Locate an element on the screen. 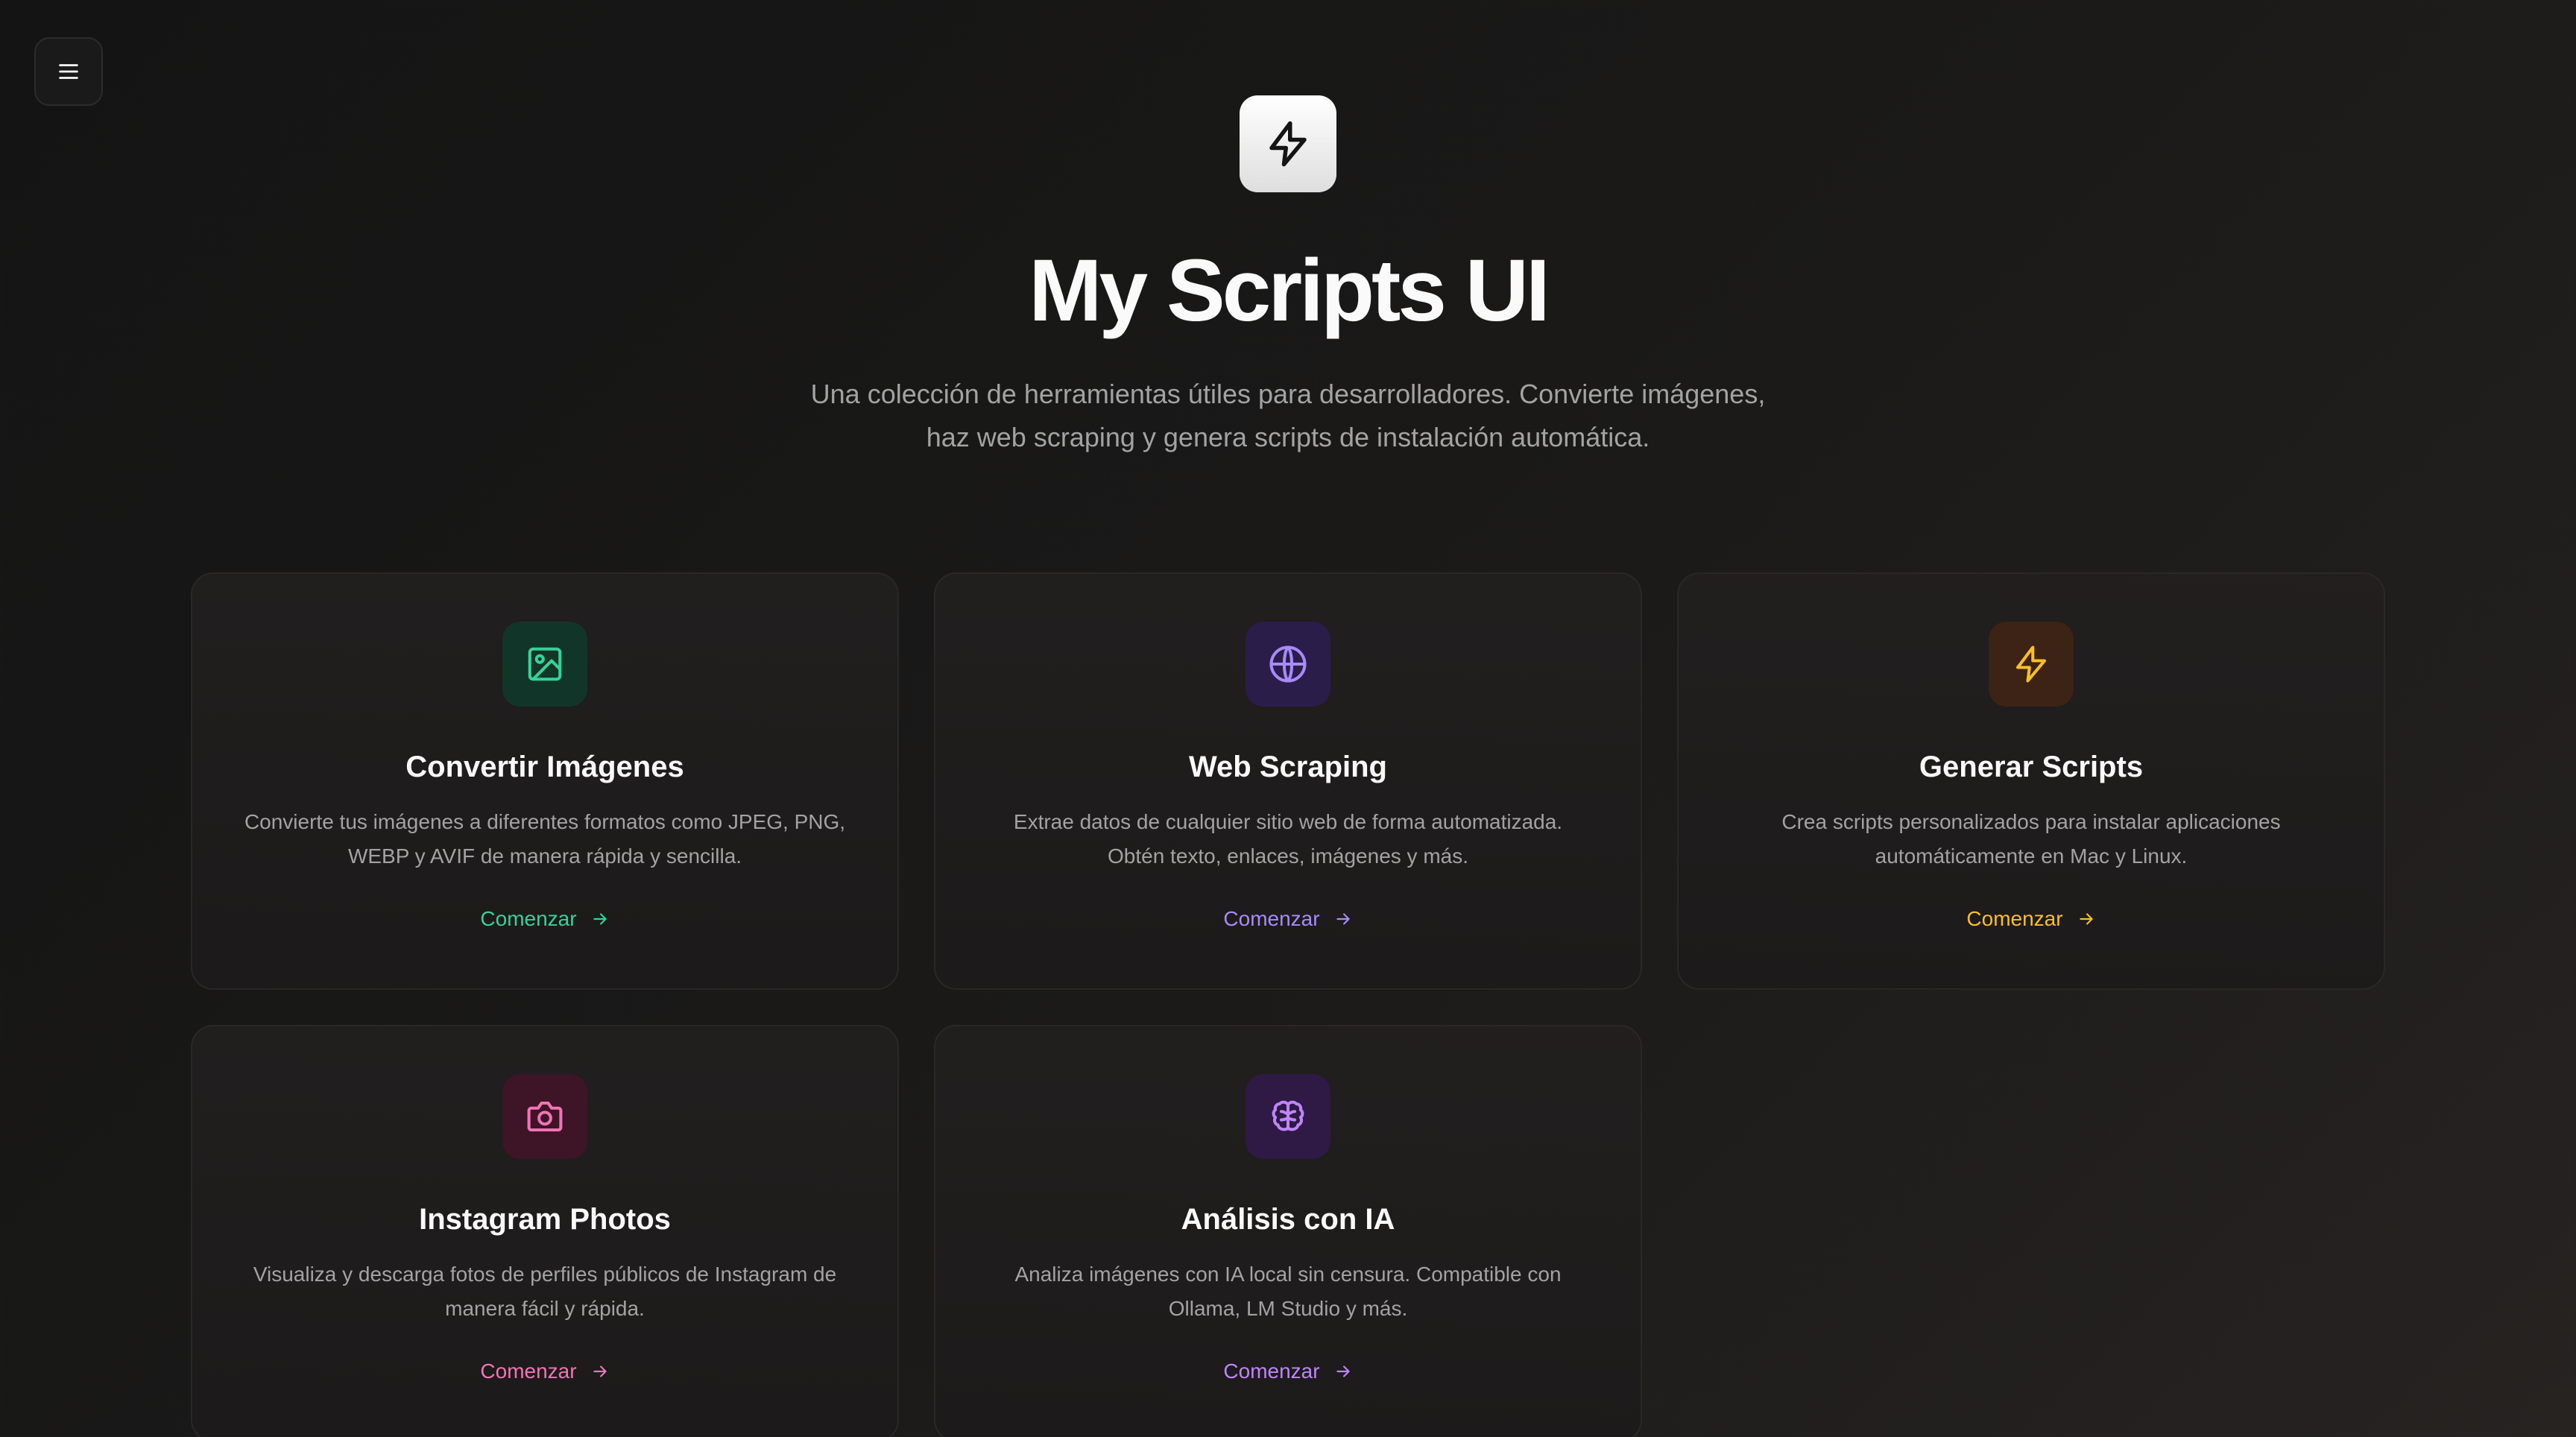  hamburger-menu-icon is located at coordinates (68, 71).